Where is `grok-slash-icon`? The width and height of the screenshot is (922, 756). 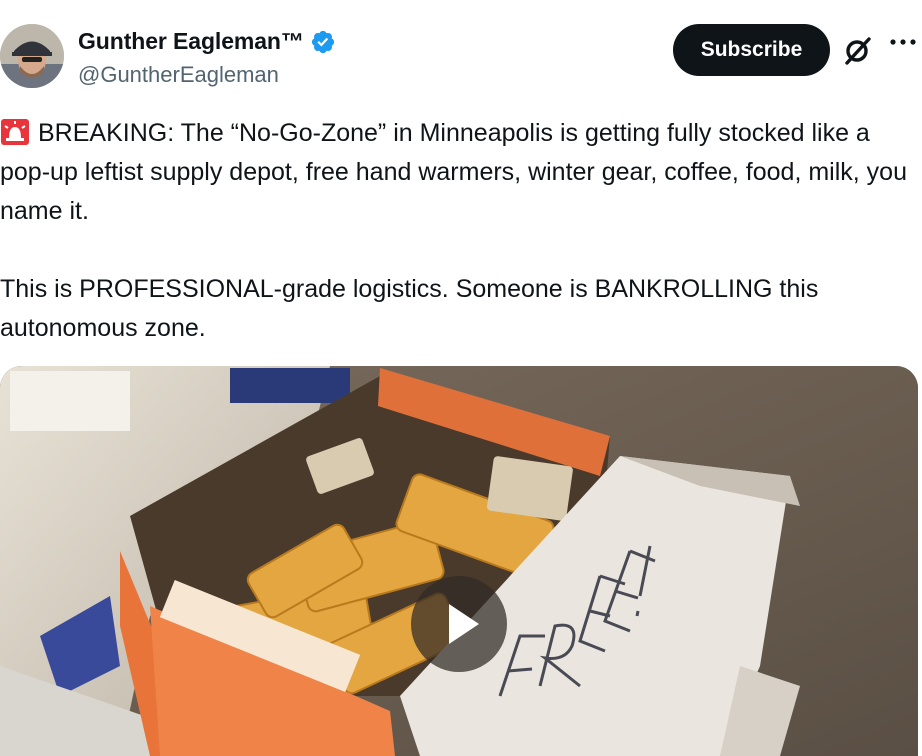
grok-slash-icon is located at coordinates (858, 50).